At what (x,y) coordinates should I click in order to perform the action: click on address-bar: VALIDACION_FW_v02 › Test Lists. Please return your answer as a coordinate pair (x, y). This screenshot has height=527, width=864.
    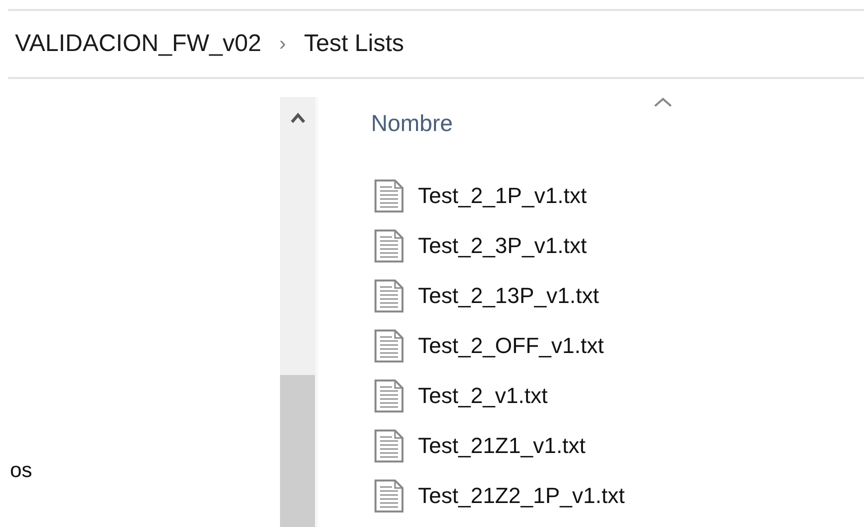
    Looking at the image, I should click on (436, 44).